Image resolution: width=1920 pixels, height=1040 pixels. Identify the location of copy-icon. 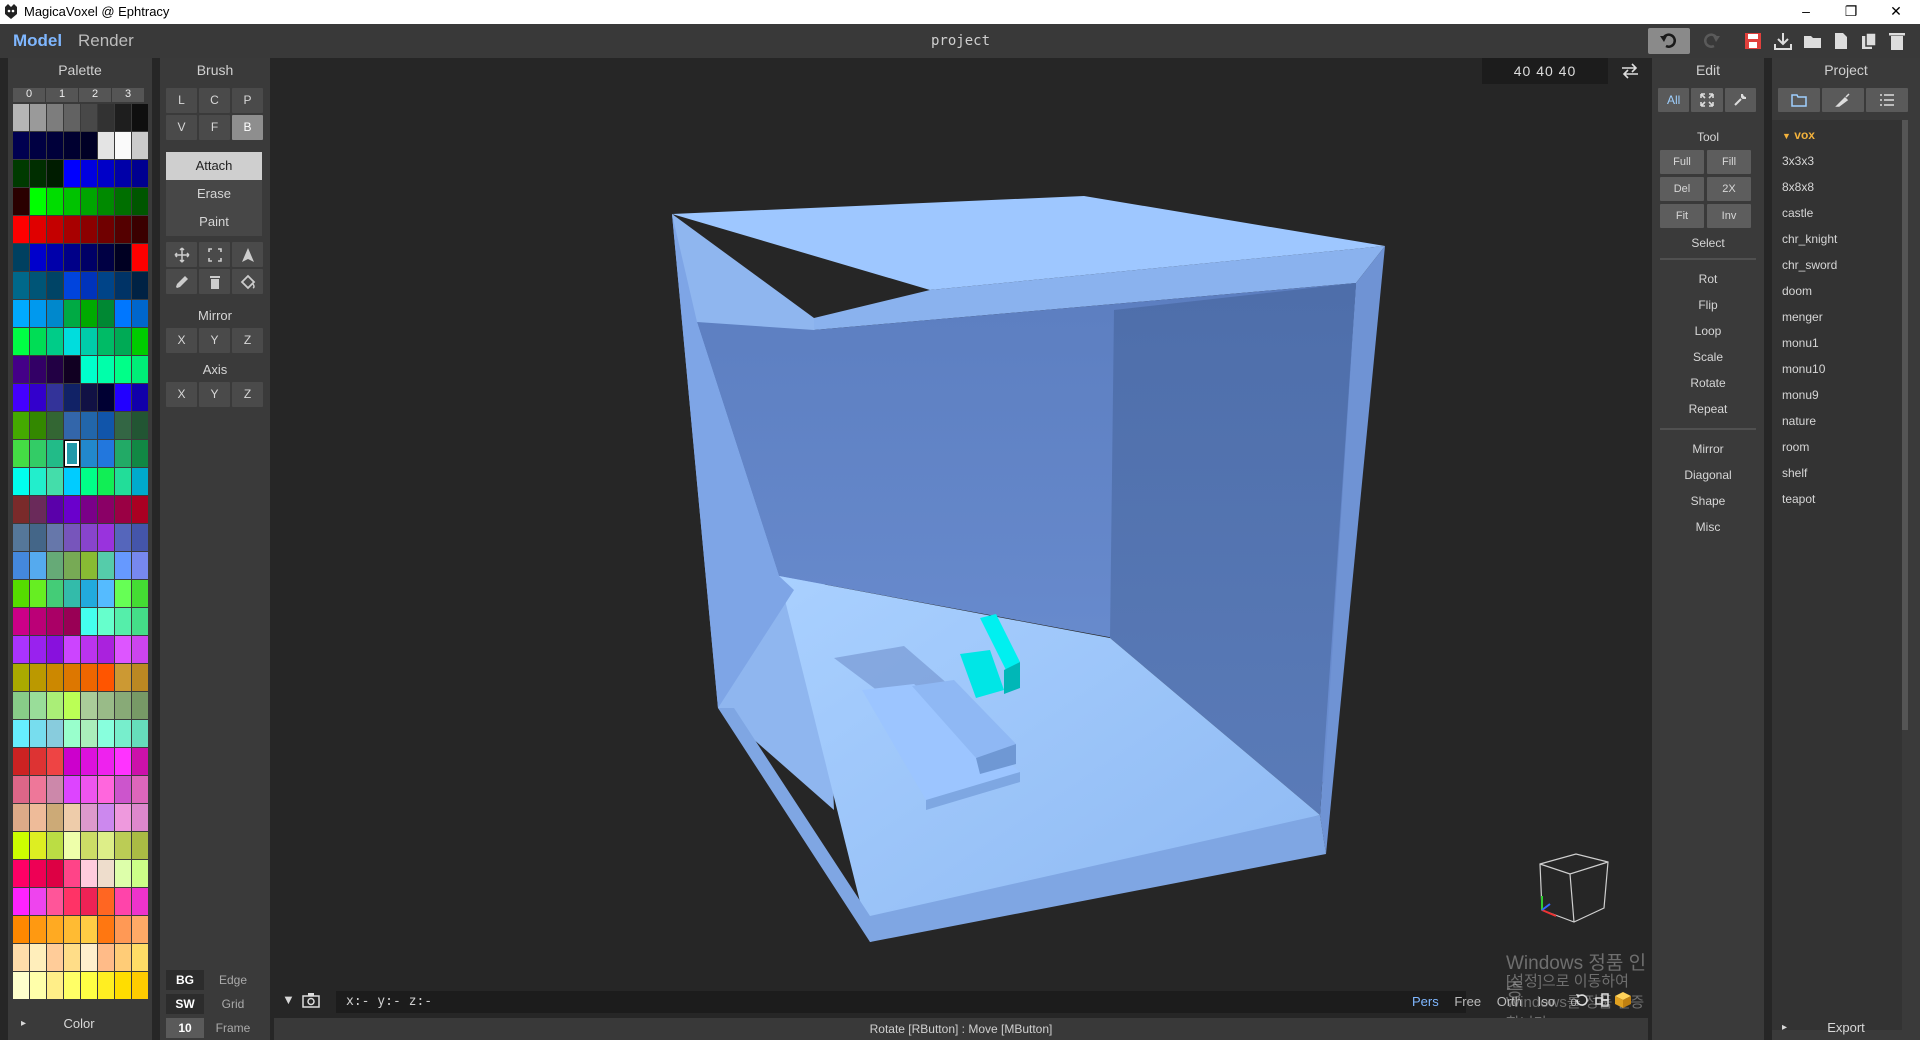
(1869, 41).